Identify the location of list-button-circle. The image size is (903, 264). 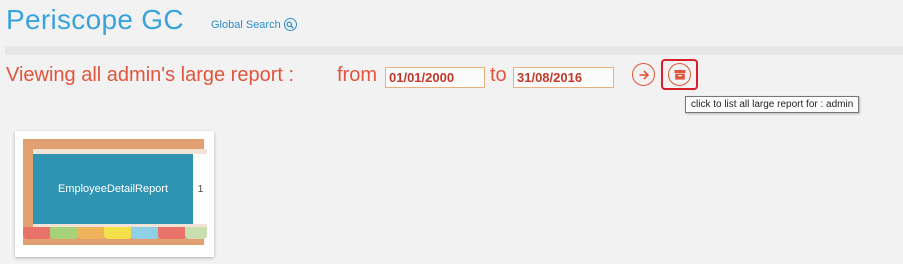
(679, 74).